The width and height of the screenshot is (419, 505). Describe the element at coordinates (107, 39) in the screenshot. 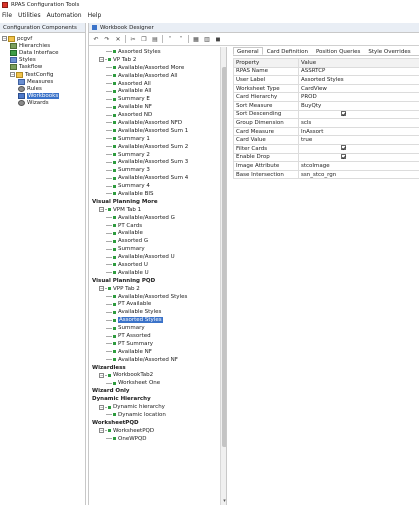

I see `redo-icon: ↷` at that location.